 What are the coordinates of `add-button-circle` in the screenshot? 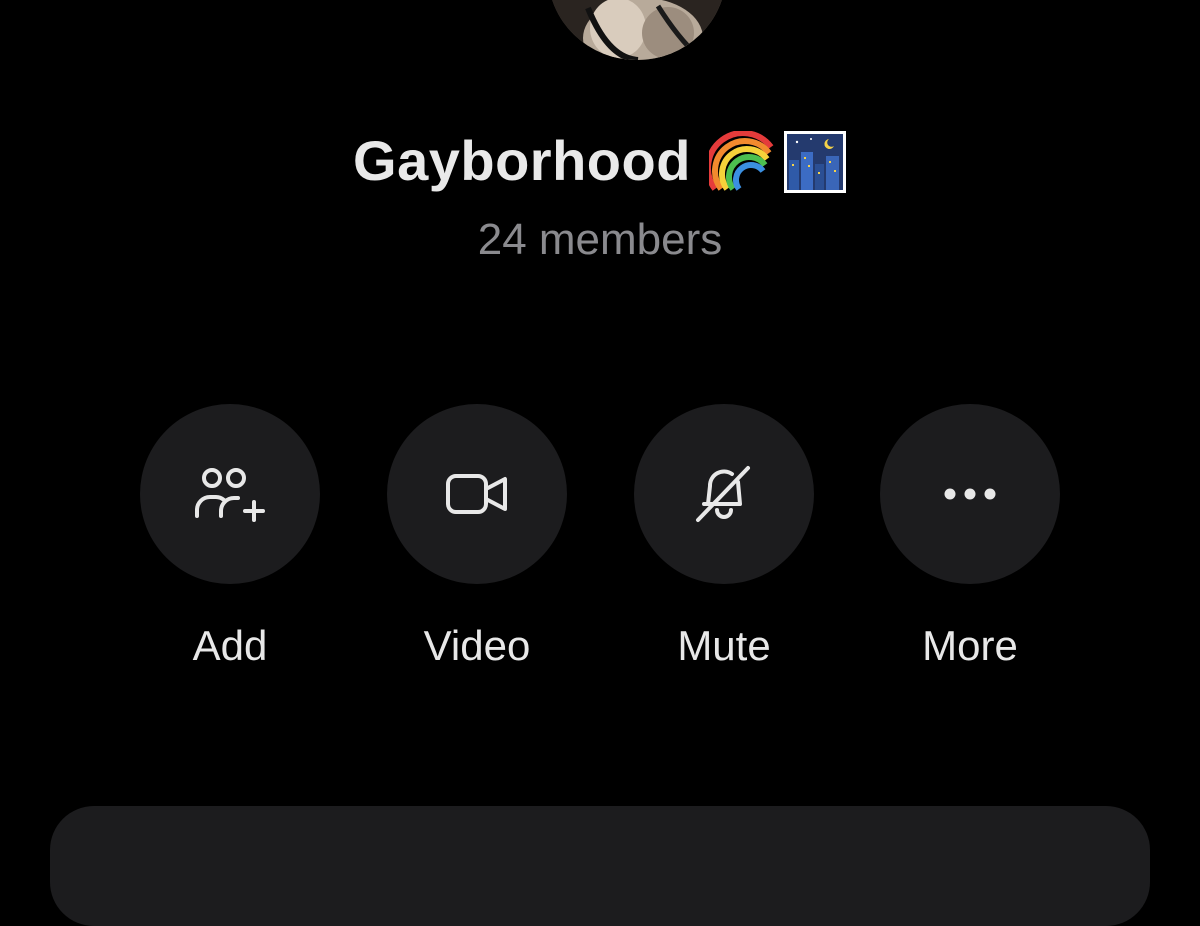 It's located at (230, 494).